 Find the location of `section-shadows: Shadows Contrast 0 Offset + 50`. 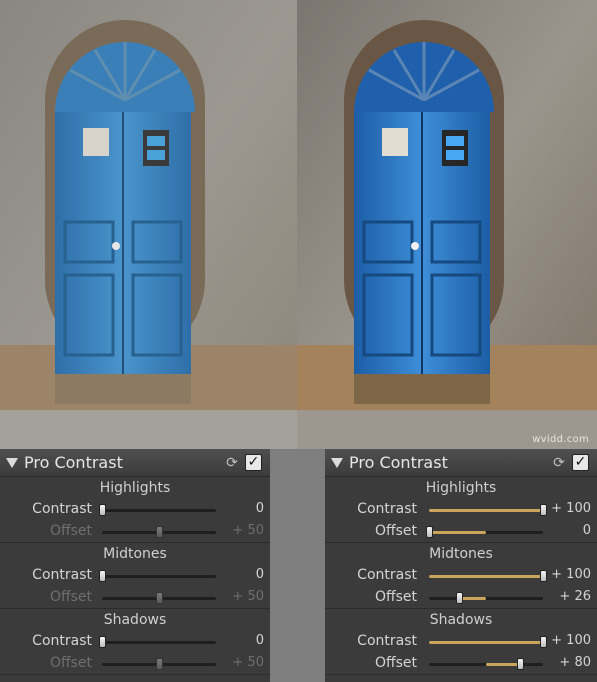

section-shadows: Shadows Contrast 0 Offset + 50 is located at coordinates (135, 642).